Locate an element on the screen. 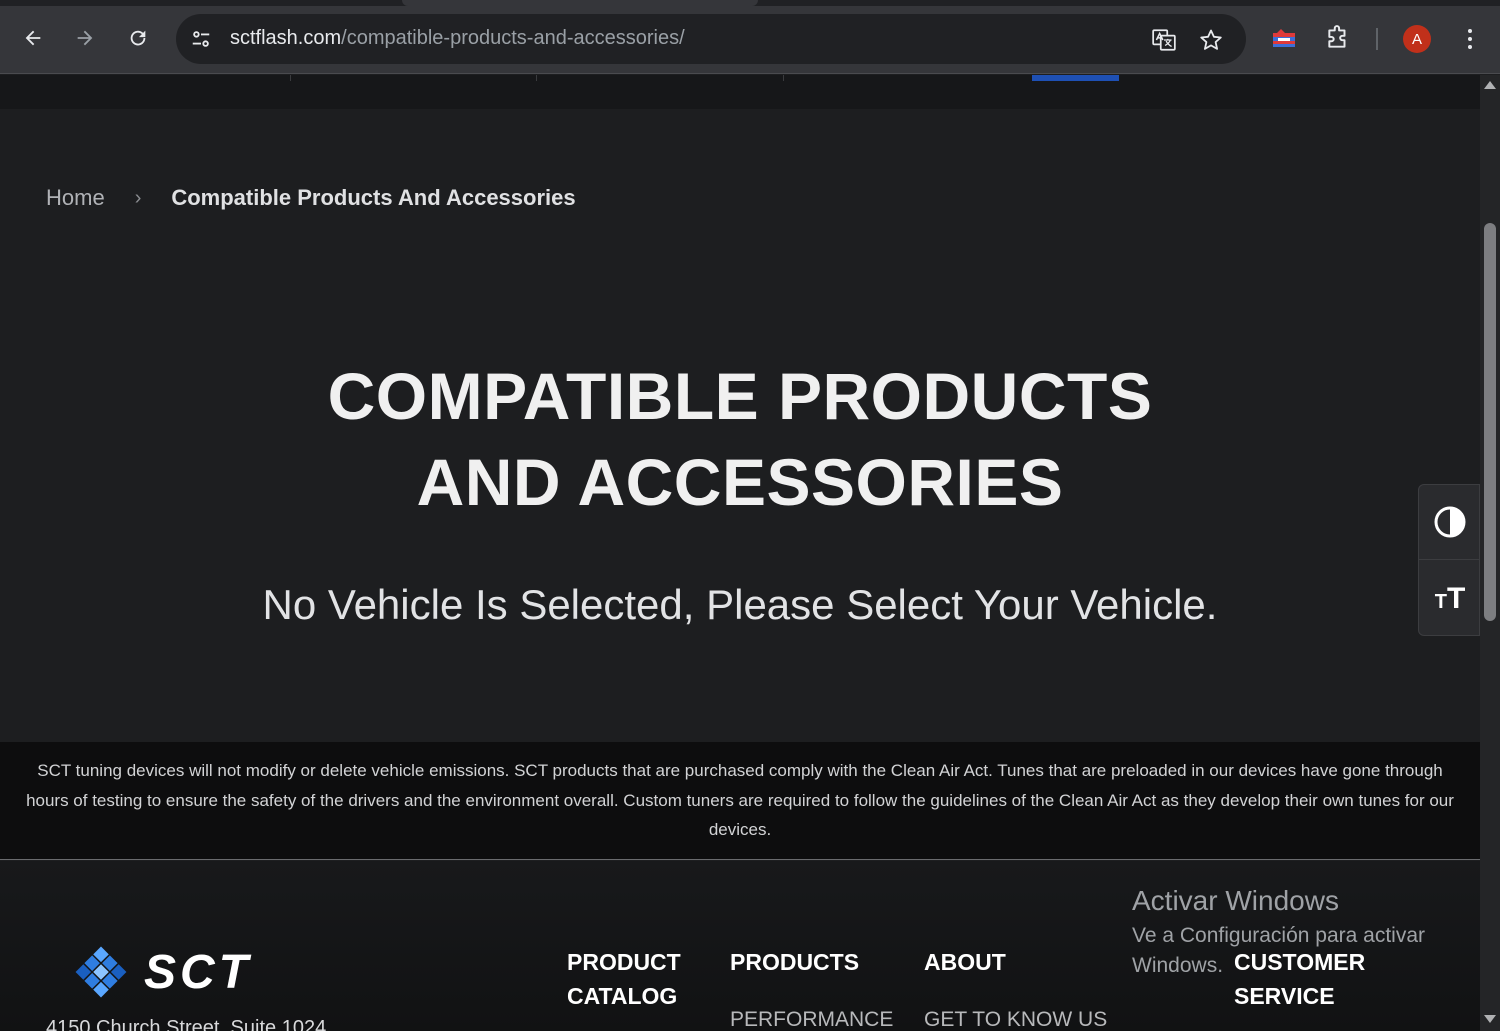 The width and height of the screenshot is (1500, 1031). footer-heading-products: PRODUCTS is located at coordinates (794, 962).